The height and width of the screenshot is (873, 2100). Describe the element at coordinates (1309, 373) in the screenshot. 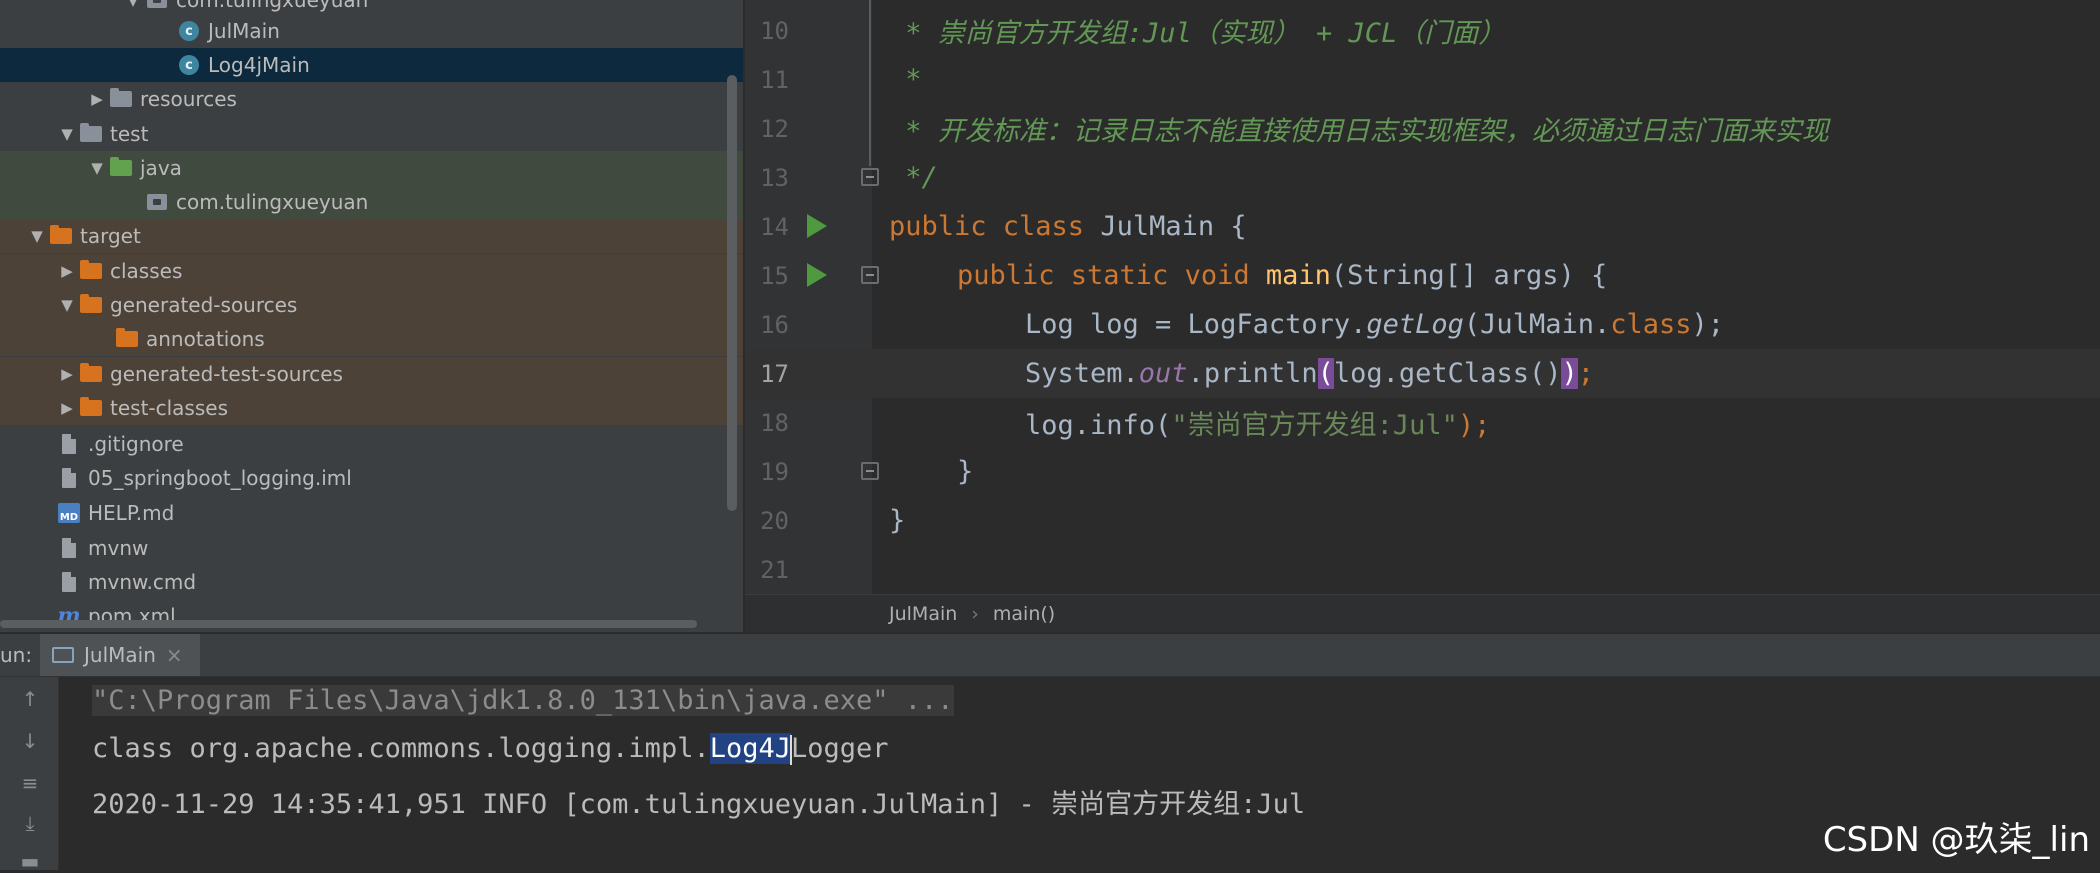

I see `code-text: System.out.println(log.getClass());` at that location.